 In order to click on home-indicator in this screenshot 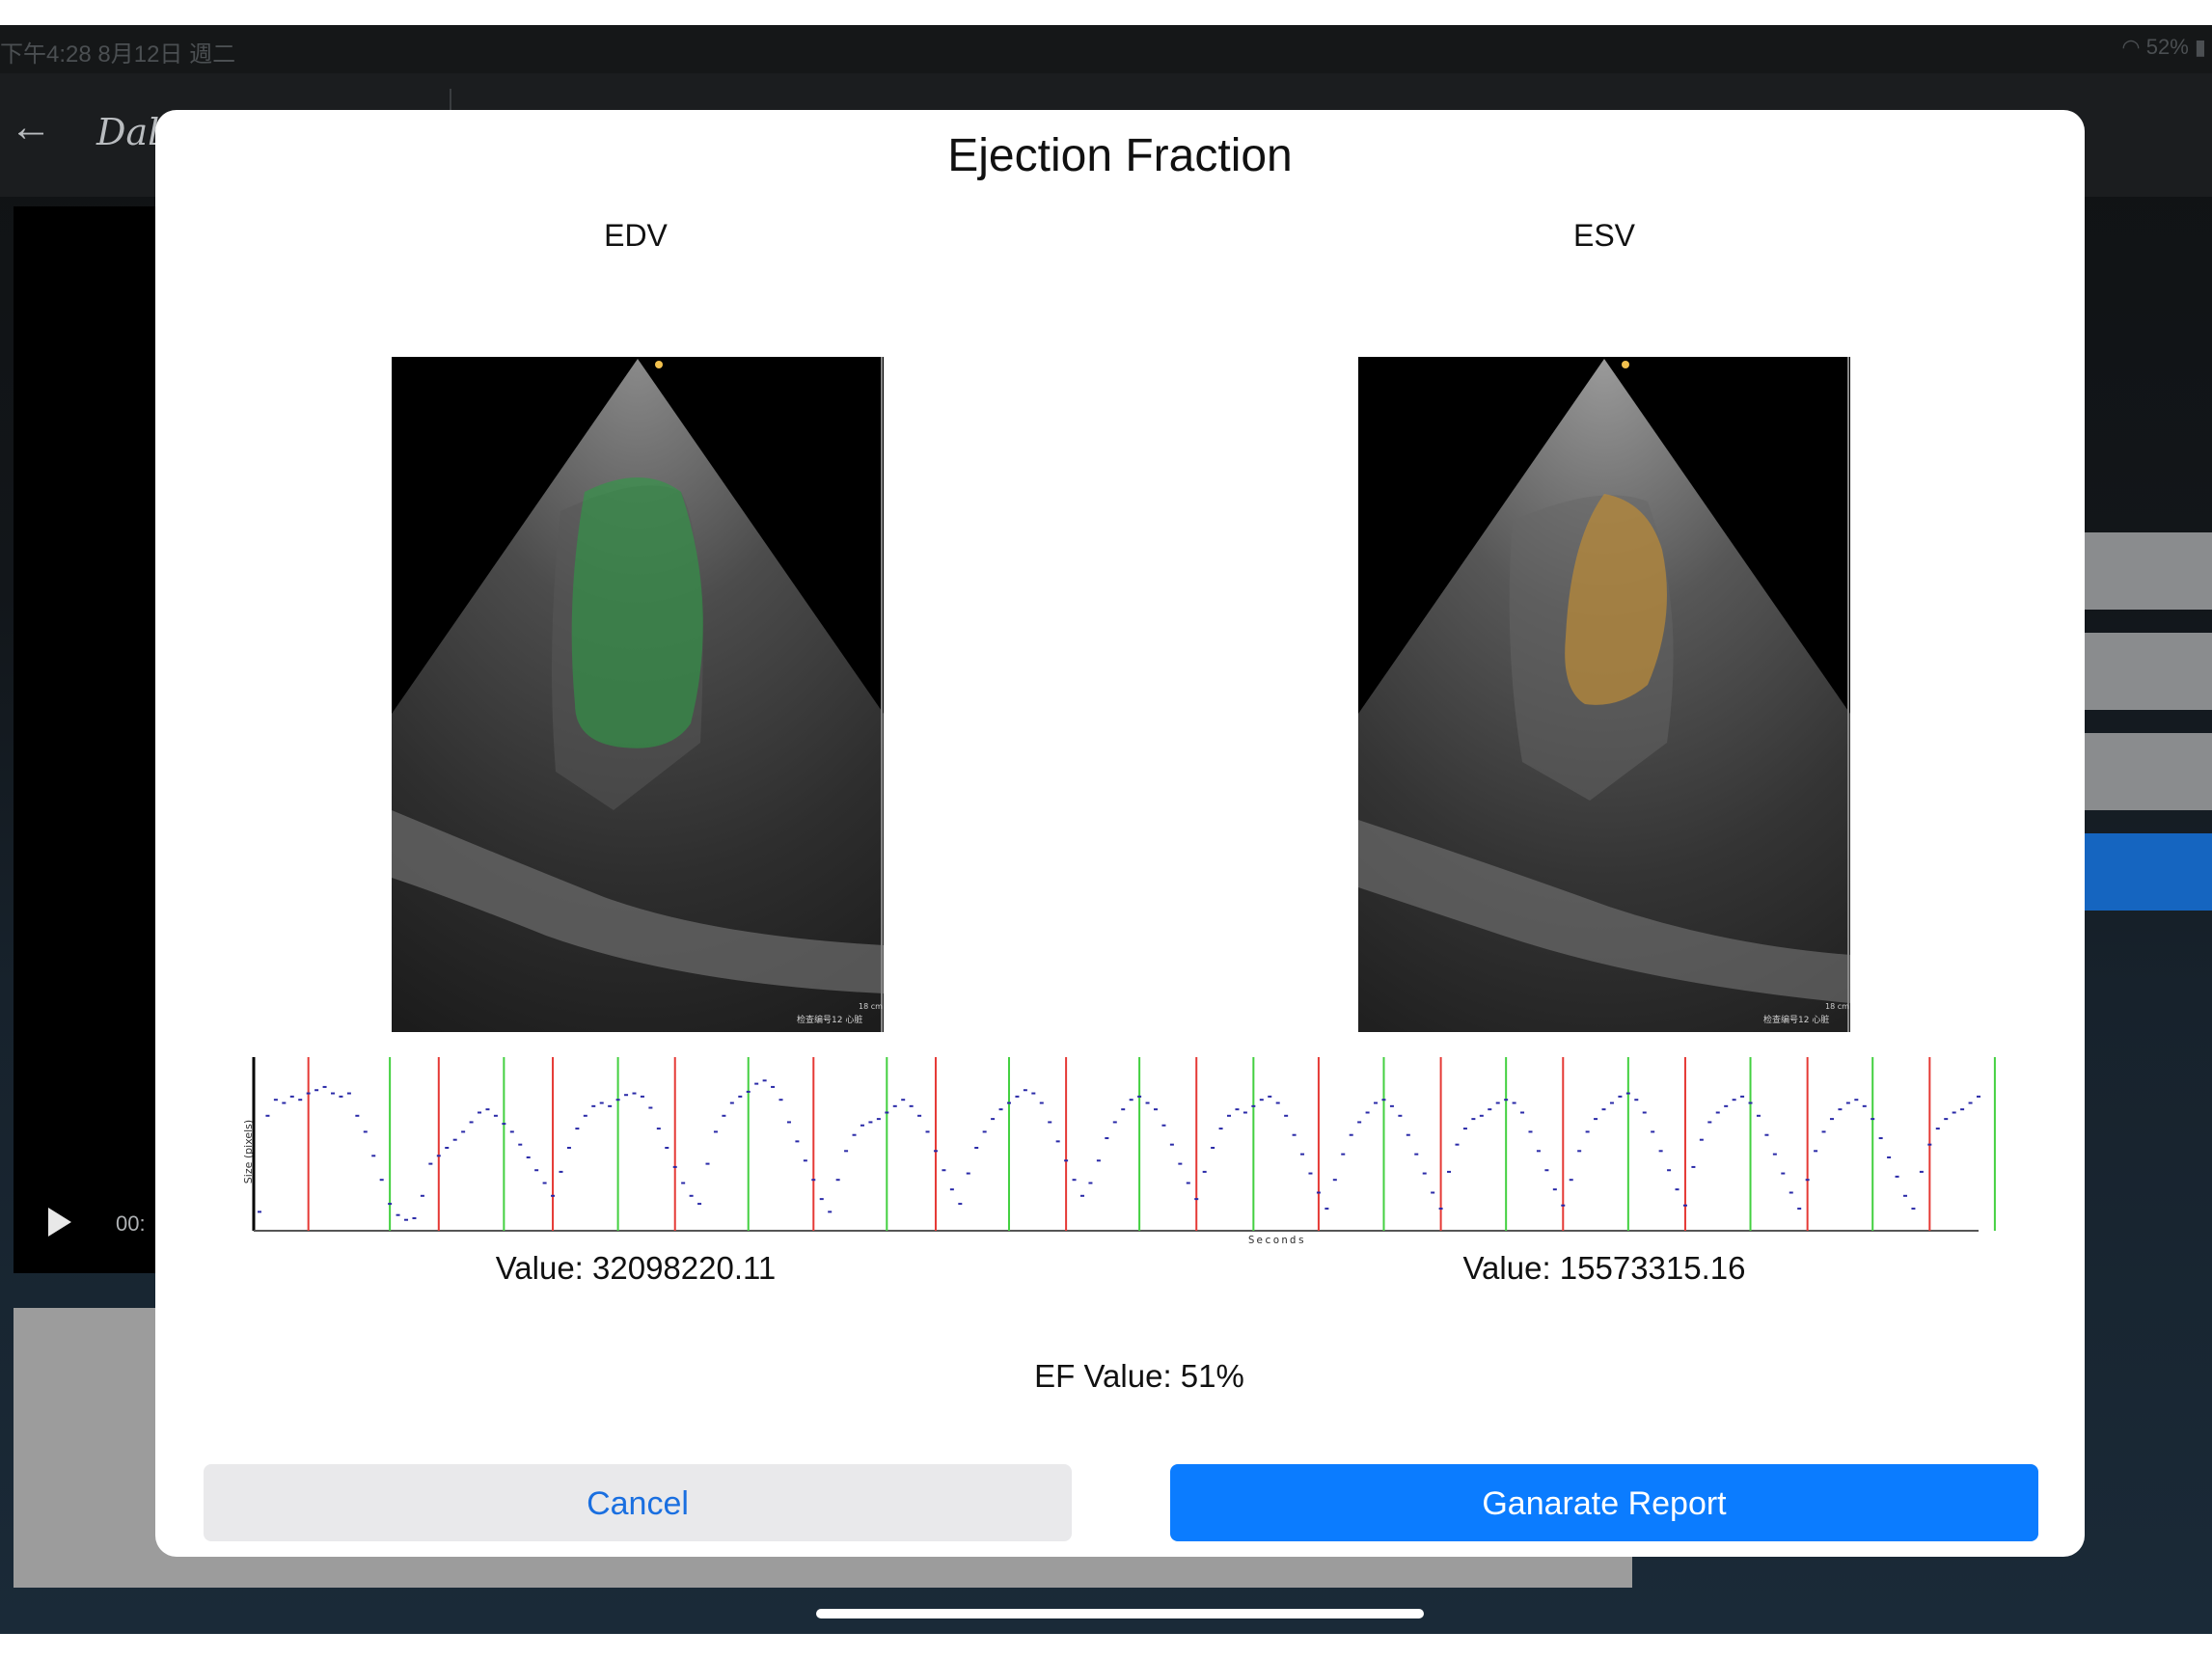, I will do `click(1120, 1613)`.